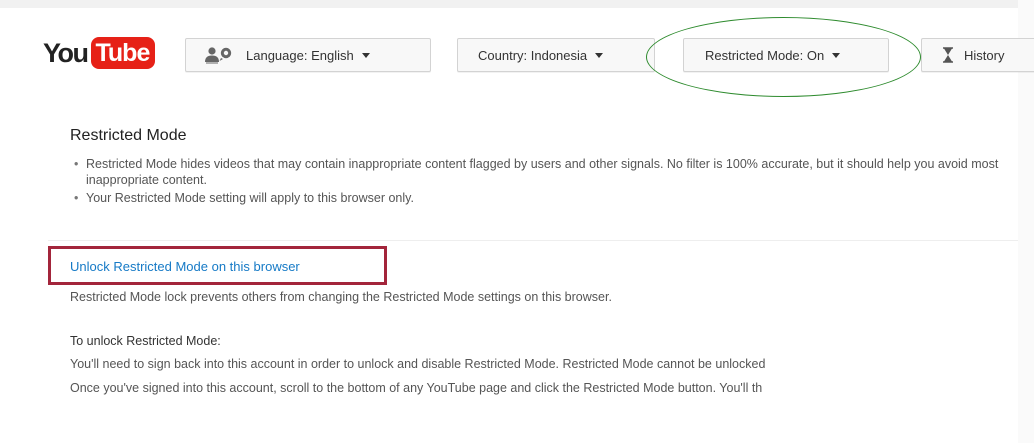 Image resolution: width=1034 pixels, height=443 pixels. I want to click on youtube-logo: You Tube, so click(99, 53).